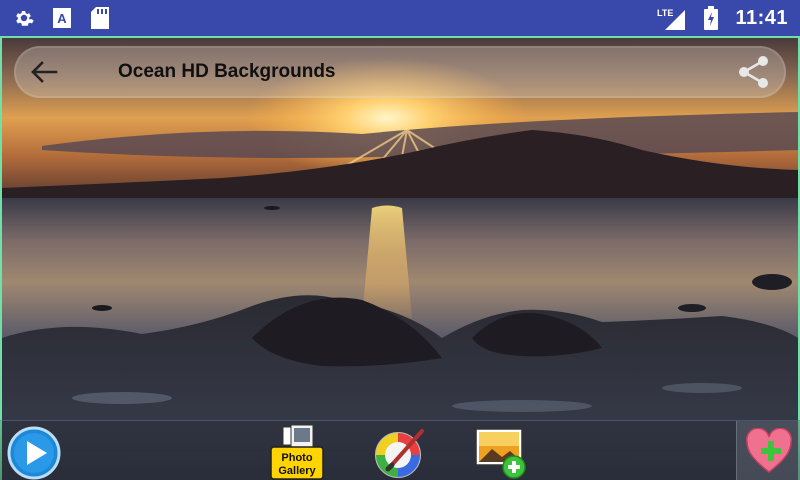  I want to click on slideshow-play-button, so click(34, 452).